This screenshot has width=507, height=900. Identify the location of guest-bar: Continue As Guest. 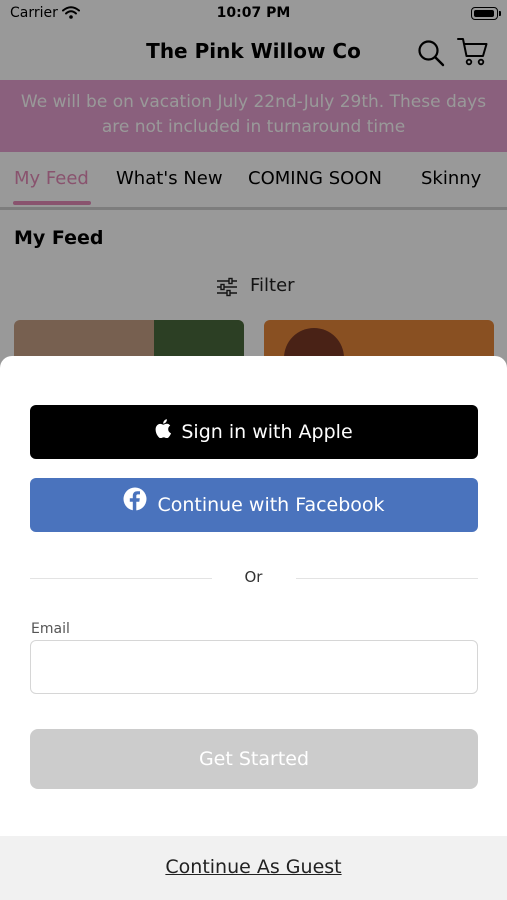
(253, 868).